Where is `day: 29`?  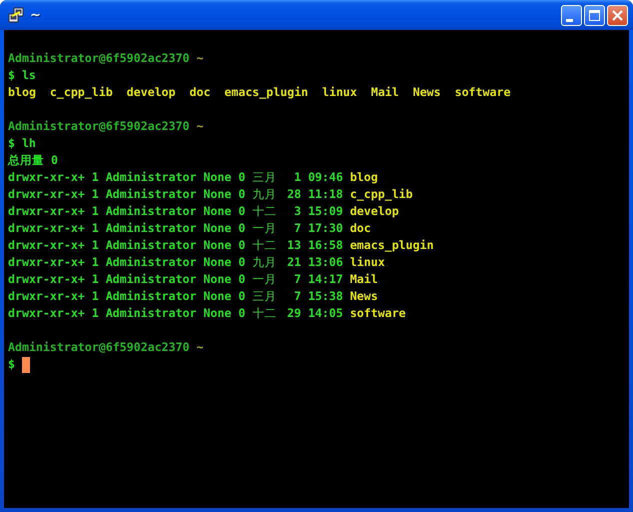
day: 29 is located at coordinates (294, 313).